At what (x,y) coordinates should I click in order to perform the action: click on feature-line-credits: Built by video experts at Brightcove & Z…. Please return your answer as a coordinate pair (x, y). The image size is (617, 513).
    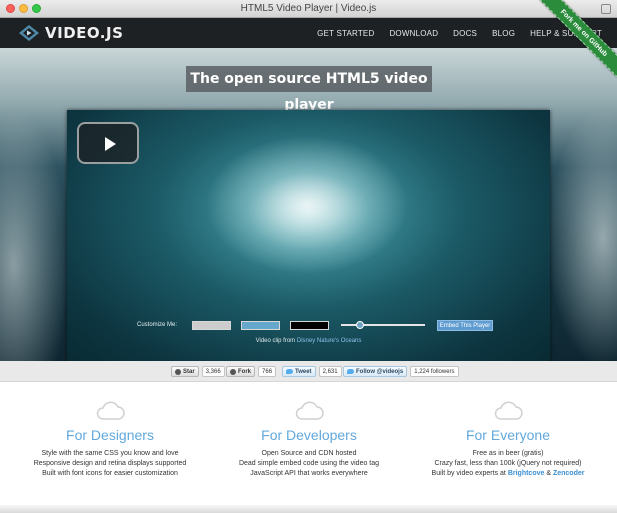
    Looking at the image, I should click on (508, 474).